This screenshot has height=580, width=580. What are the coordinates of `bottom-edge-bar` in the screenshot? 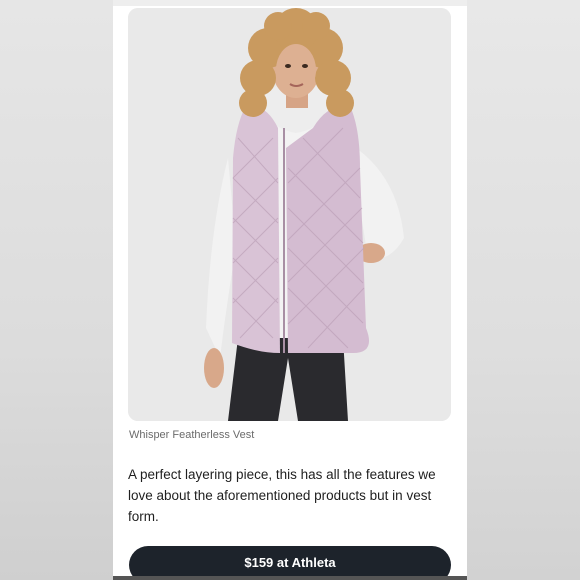 It's located at (290, 578).